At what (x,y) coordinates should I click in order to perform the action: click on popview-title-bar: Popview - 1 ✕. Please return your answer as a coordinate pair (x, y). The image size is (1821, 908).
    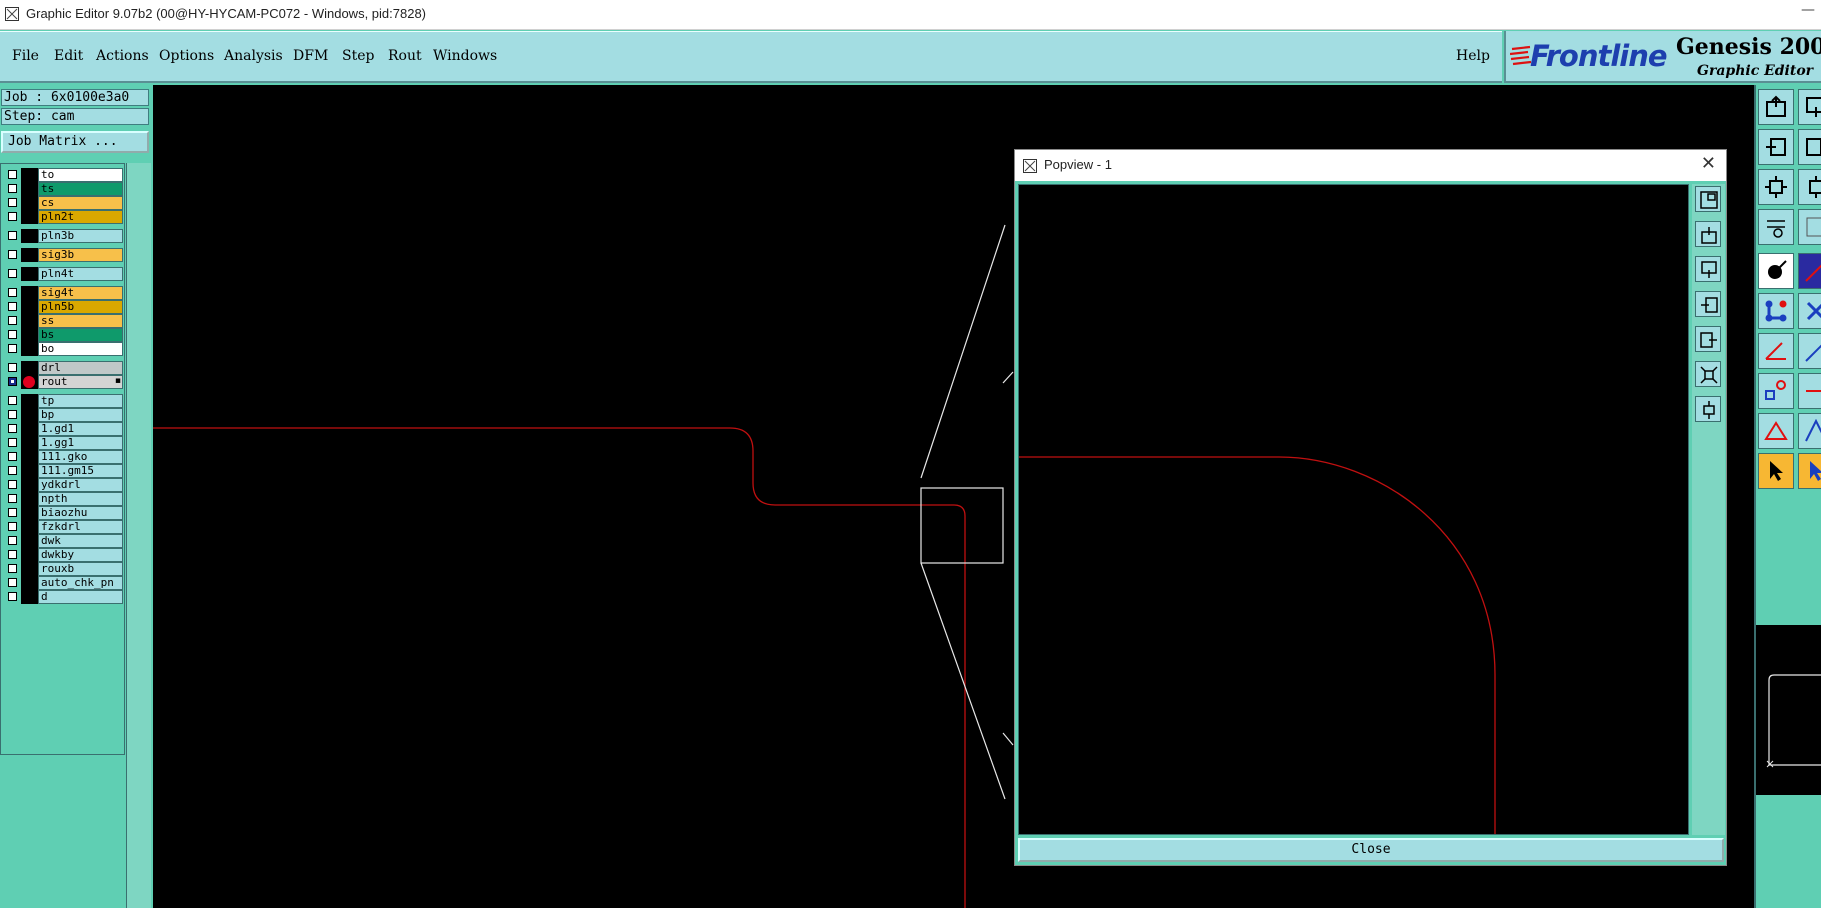
    Looking at the image, I should click on (1370, 165).